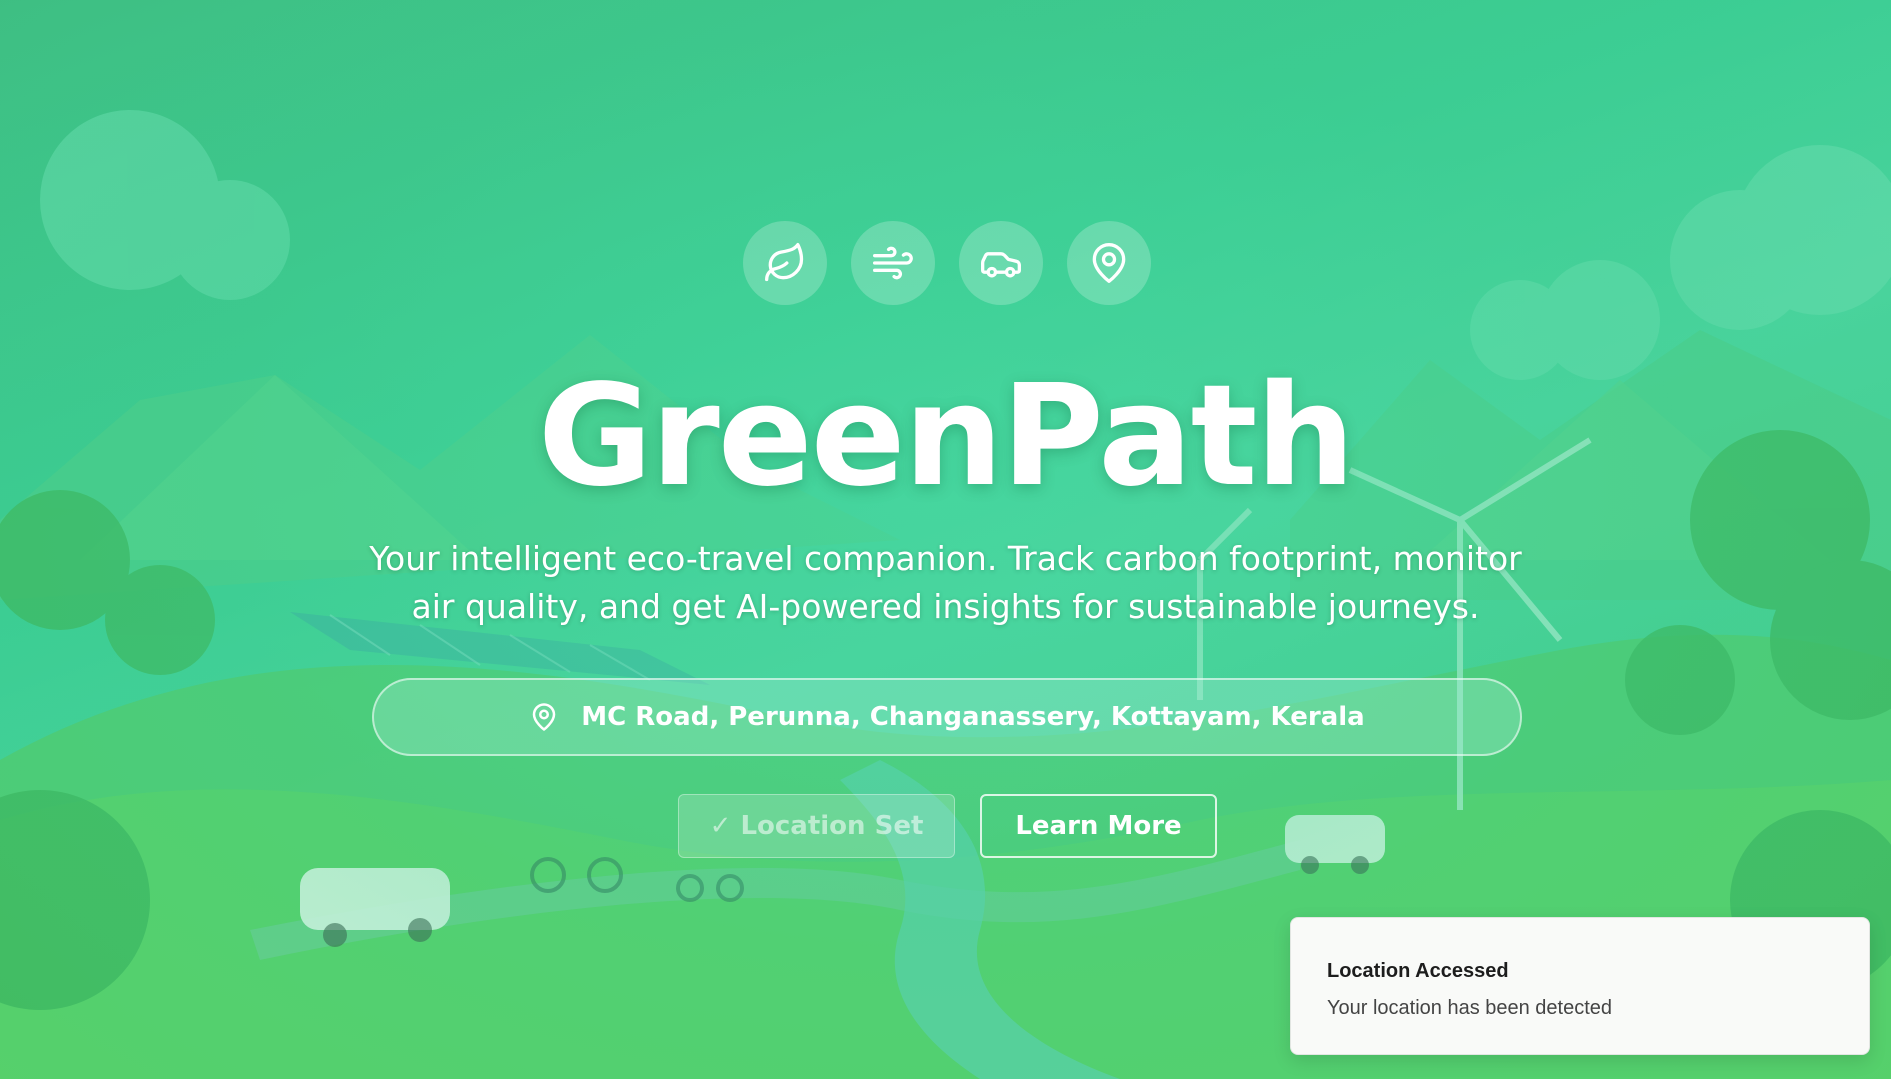 Image resolution: width=1891 pixels, height=1079 pixels. Describe the element at coordinates (1470, 1008) in the screenshot. I see `toast-description: Your location has been detected` at that location.